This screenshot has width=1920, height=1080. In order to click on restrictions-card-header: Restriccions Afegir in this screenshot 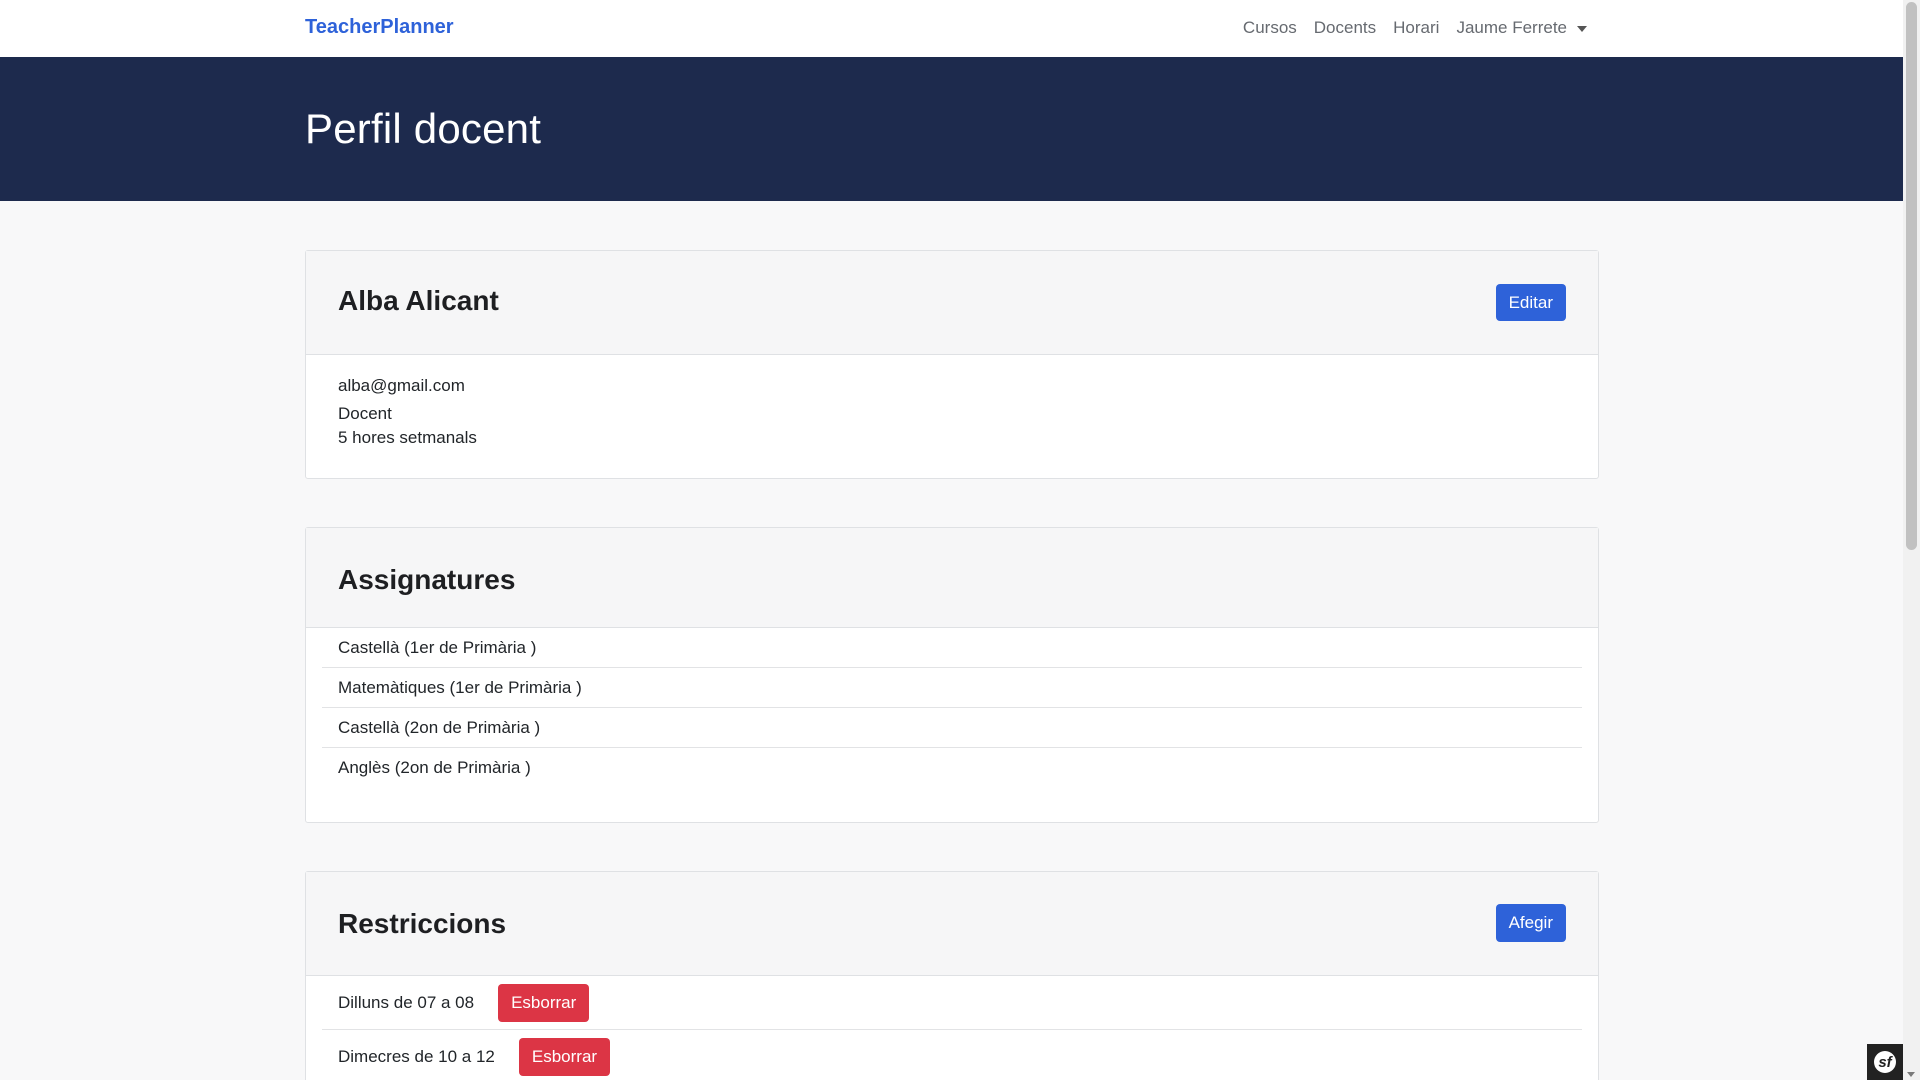, I will do `click(952, 924)`.